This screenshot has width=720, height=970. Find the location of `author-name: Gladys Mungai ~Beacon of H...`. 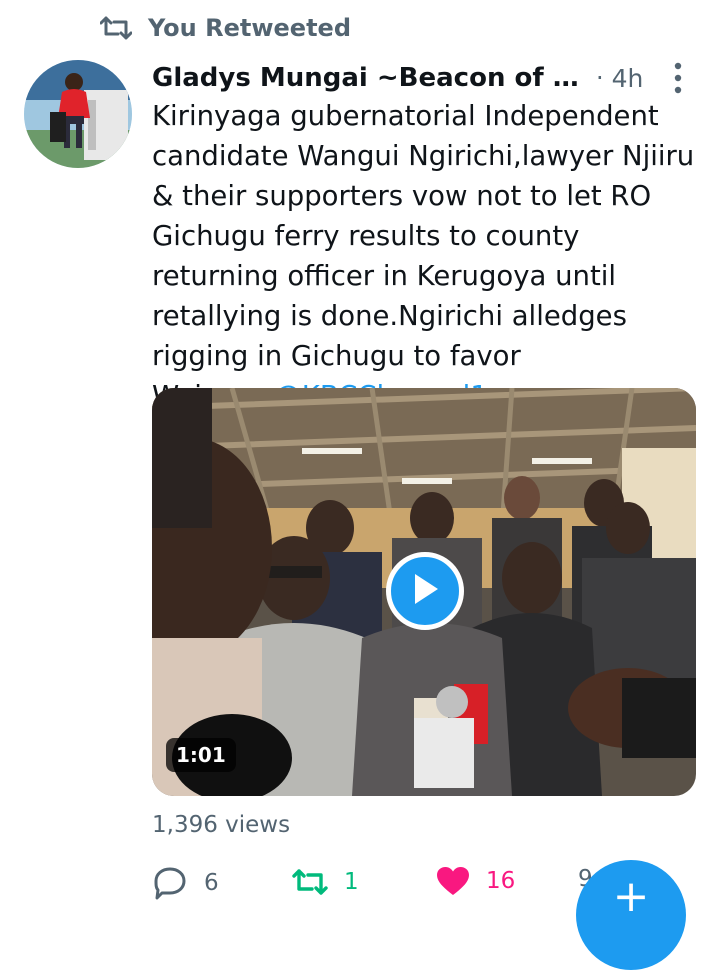

author-name: Gladys Mungai ~Beacon of H... is located at coordinates (367, 78).